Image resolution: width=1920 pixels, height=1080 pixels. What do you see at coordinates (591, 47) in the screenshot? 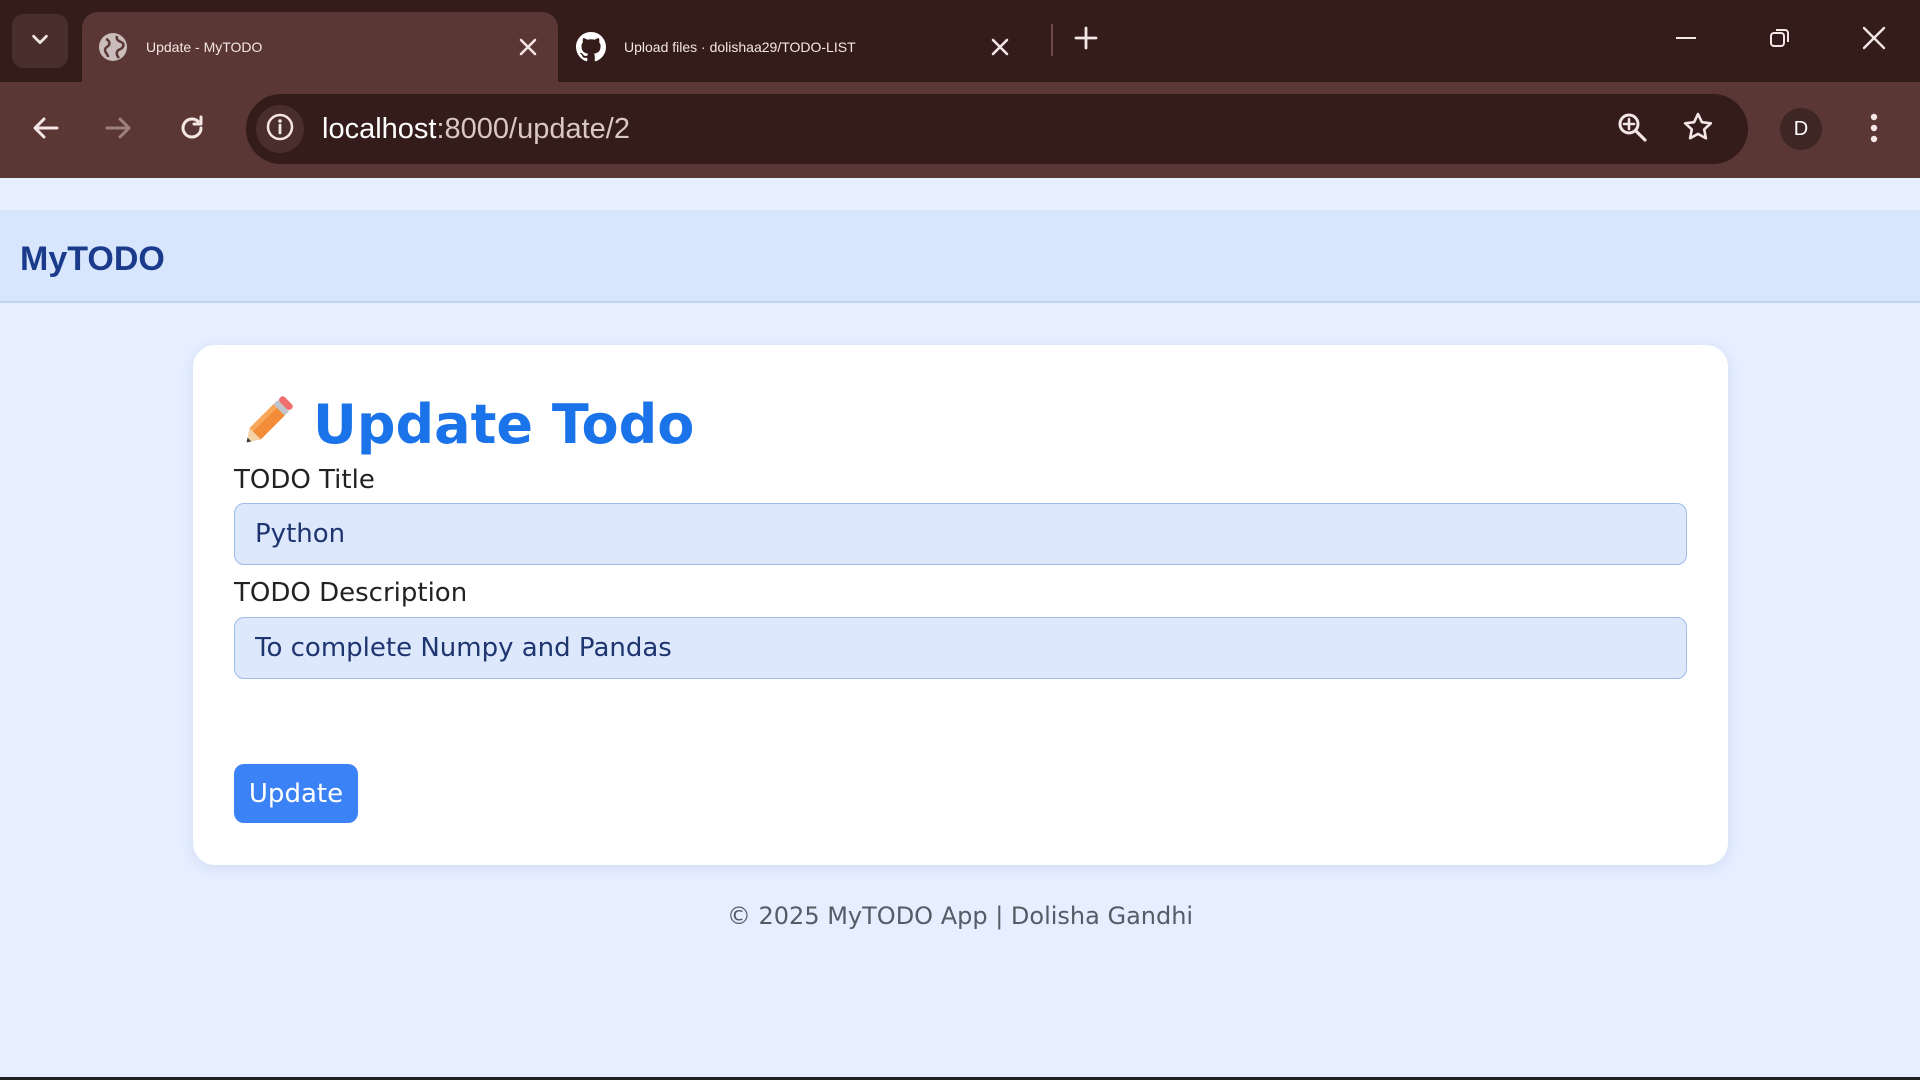
I see `github-icon` at bounding box center [591, 47].